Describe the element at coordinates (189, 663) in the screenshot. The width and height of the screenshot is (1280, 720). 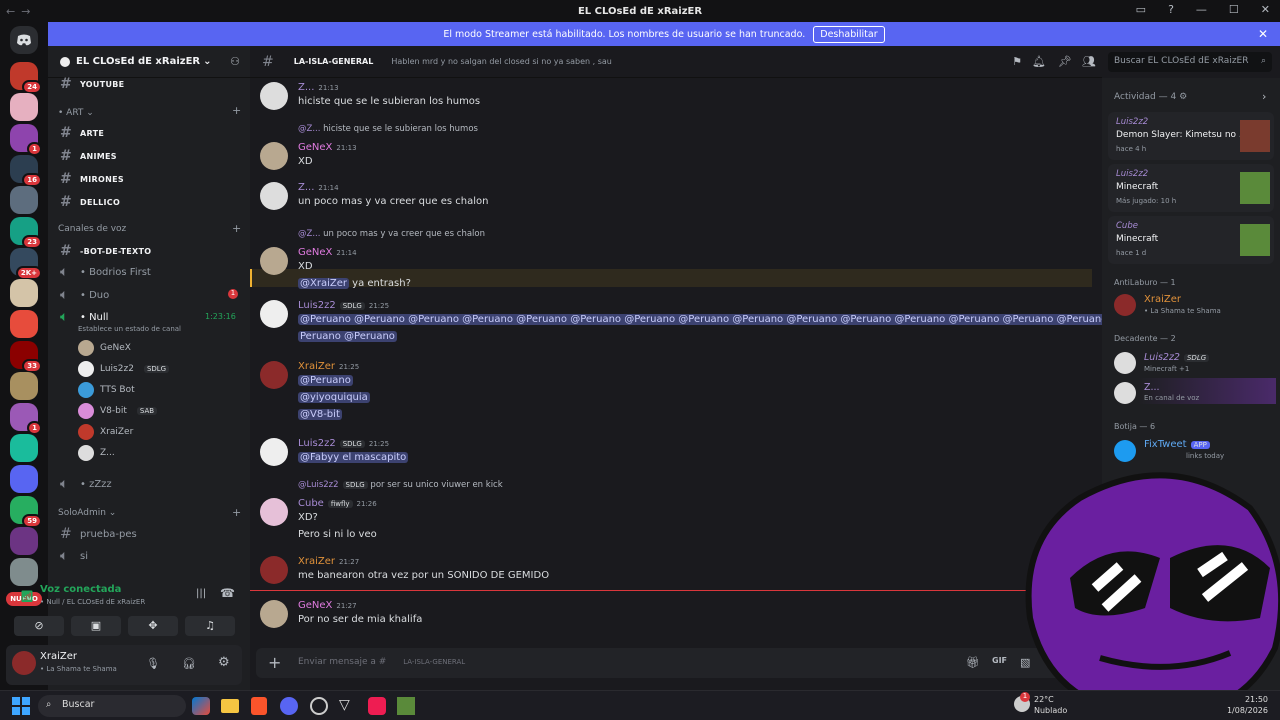
I see `headphones-icon: 🎧︎` at that location.